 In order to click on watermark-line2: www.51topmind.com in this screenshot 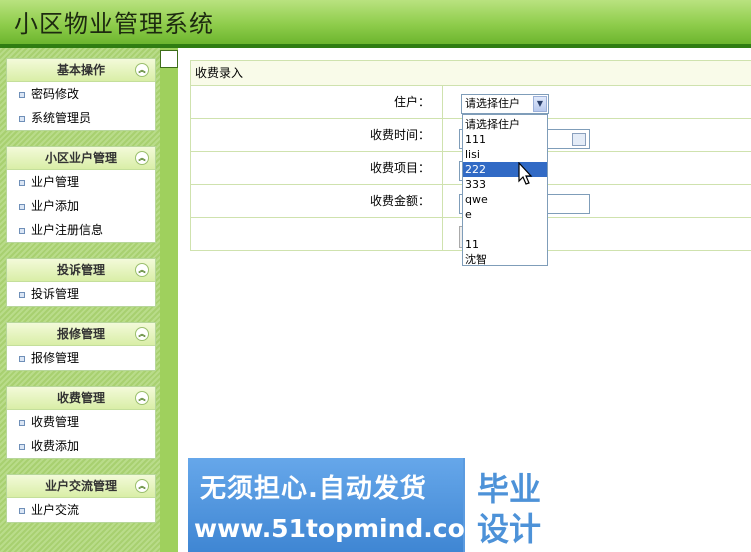, I will do `click(342, 528)`.